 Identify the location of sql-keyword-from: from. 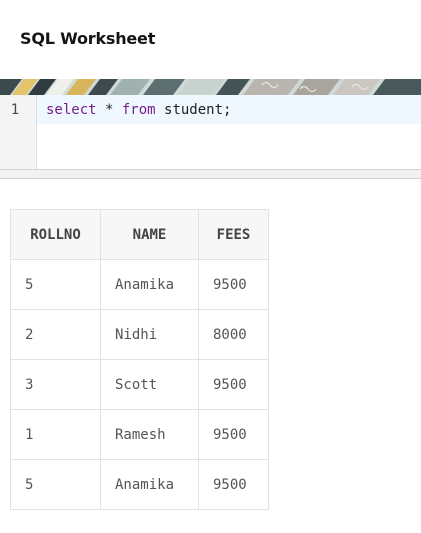
(138, 110).